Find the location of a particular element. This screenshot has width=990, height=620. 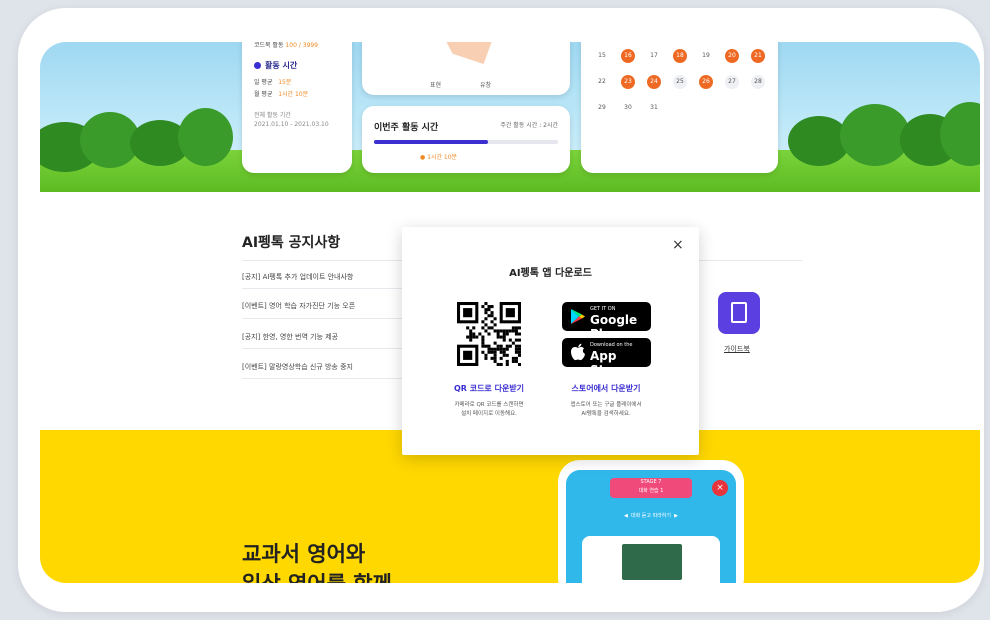

qr-description: 카메라로 QR 코드를 스캔하면 설치 페이지로 이동해요. is located at coordinates (489, 410).